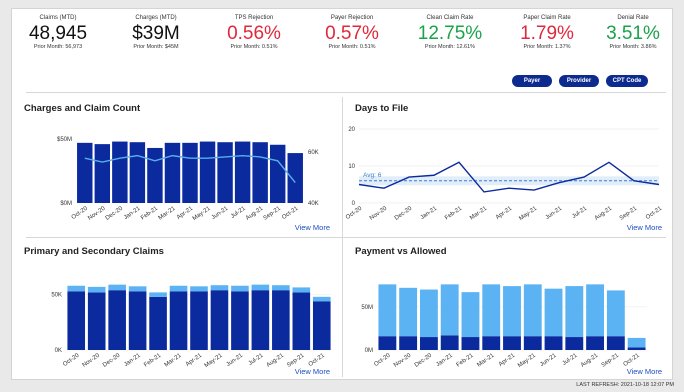 This screenshot has width=684, height=392. Describe the element at coordinates (532, 81) in the screenshot. I see `payer-filter-button: Payer` at that location.